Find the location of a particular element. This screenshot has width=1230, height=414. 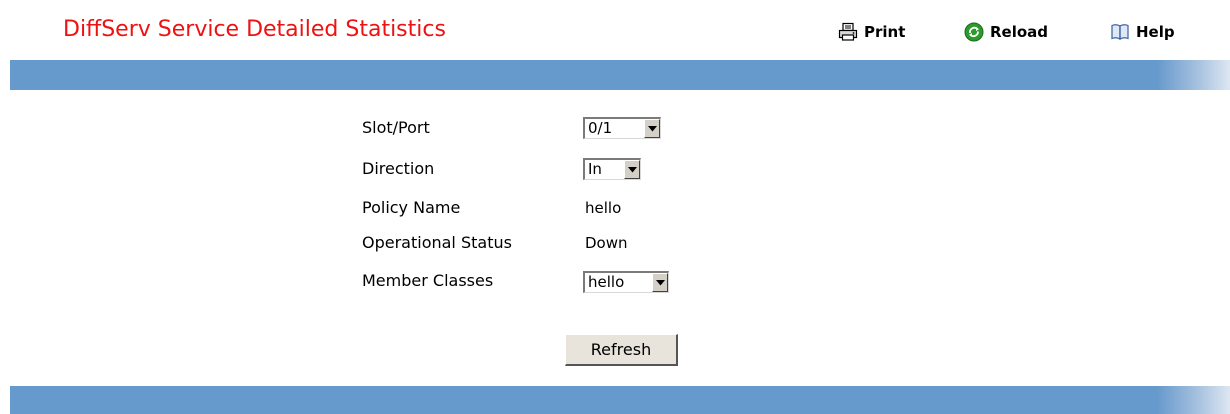

reload-icon is located at coordinates (974, 32).